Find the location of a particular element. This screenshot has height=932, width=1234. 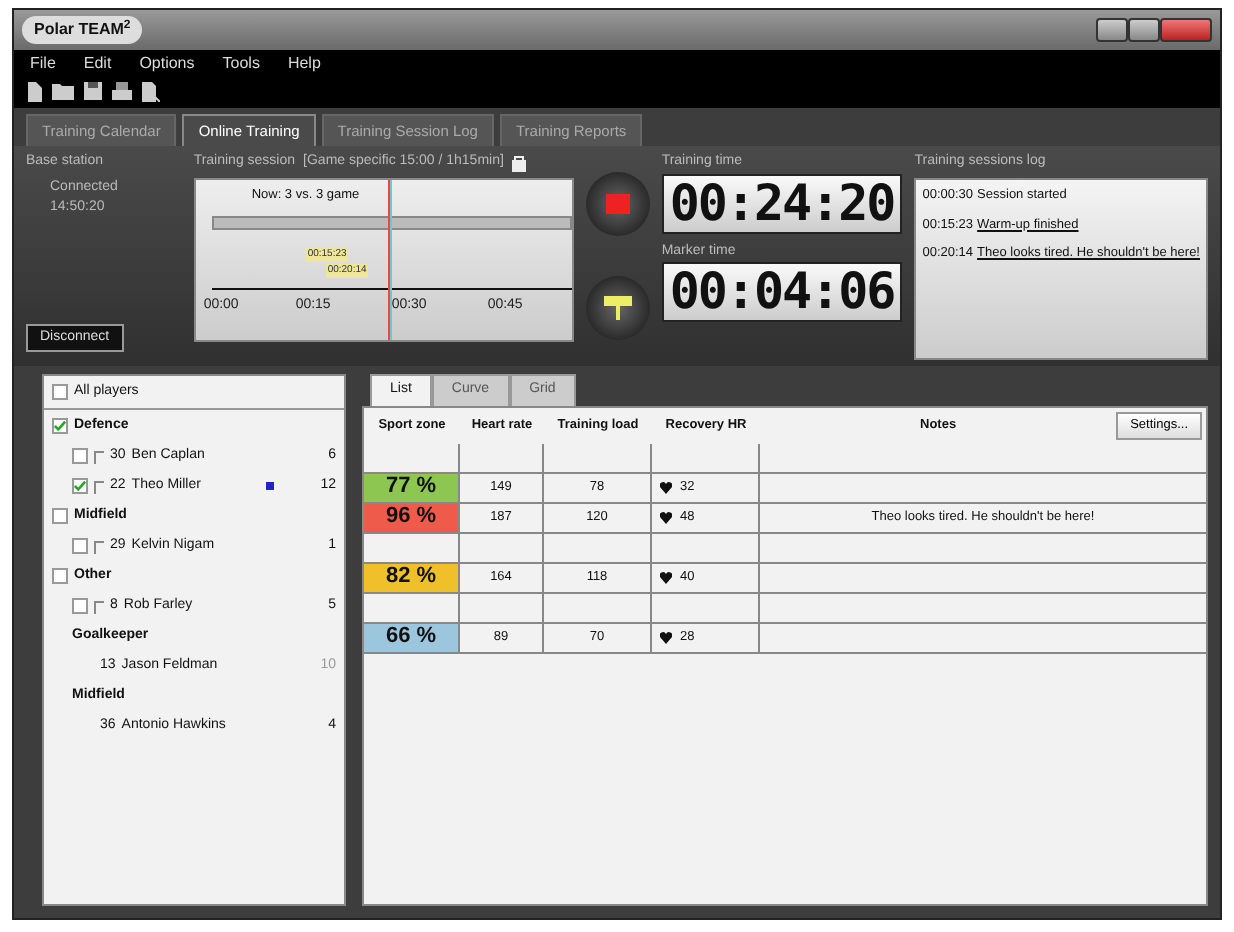

menu-item: Help is located at coordinates (304, 64).